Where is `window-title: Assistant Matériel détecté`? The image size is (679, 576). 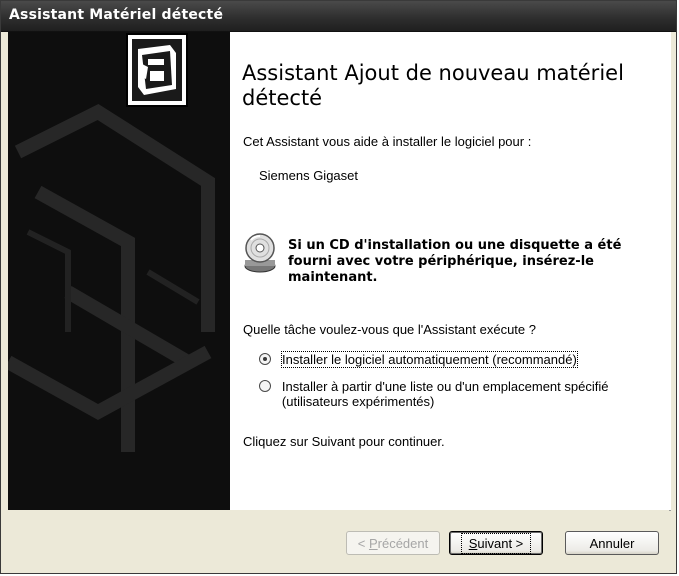 window-title: Assistant Matériel détecté is located at coordinates (116, 15).